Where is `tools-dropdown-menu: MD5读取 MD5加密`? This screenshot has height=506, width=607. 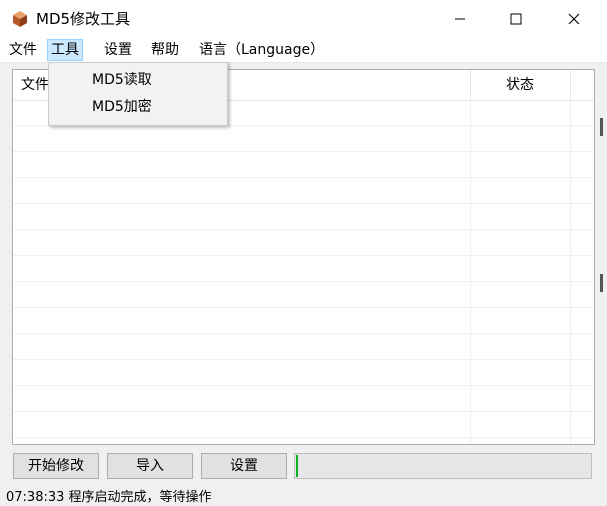 tools-dropdown-menu: MD5读取 MD5加密 is located at coordinates (138, 94).